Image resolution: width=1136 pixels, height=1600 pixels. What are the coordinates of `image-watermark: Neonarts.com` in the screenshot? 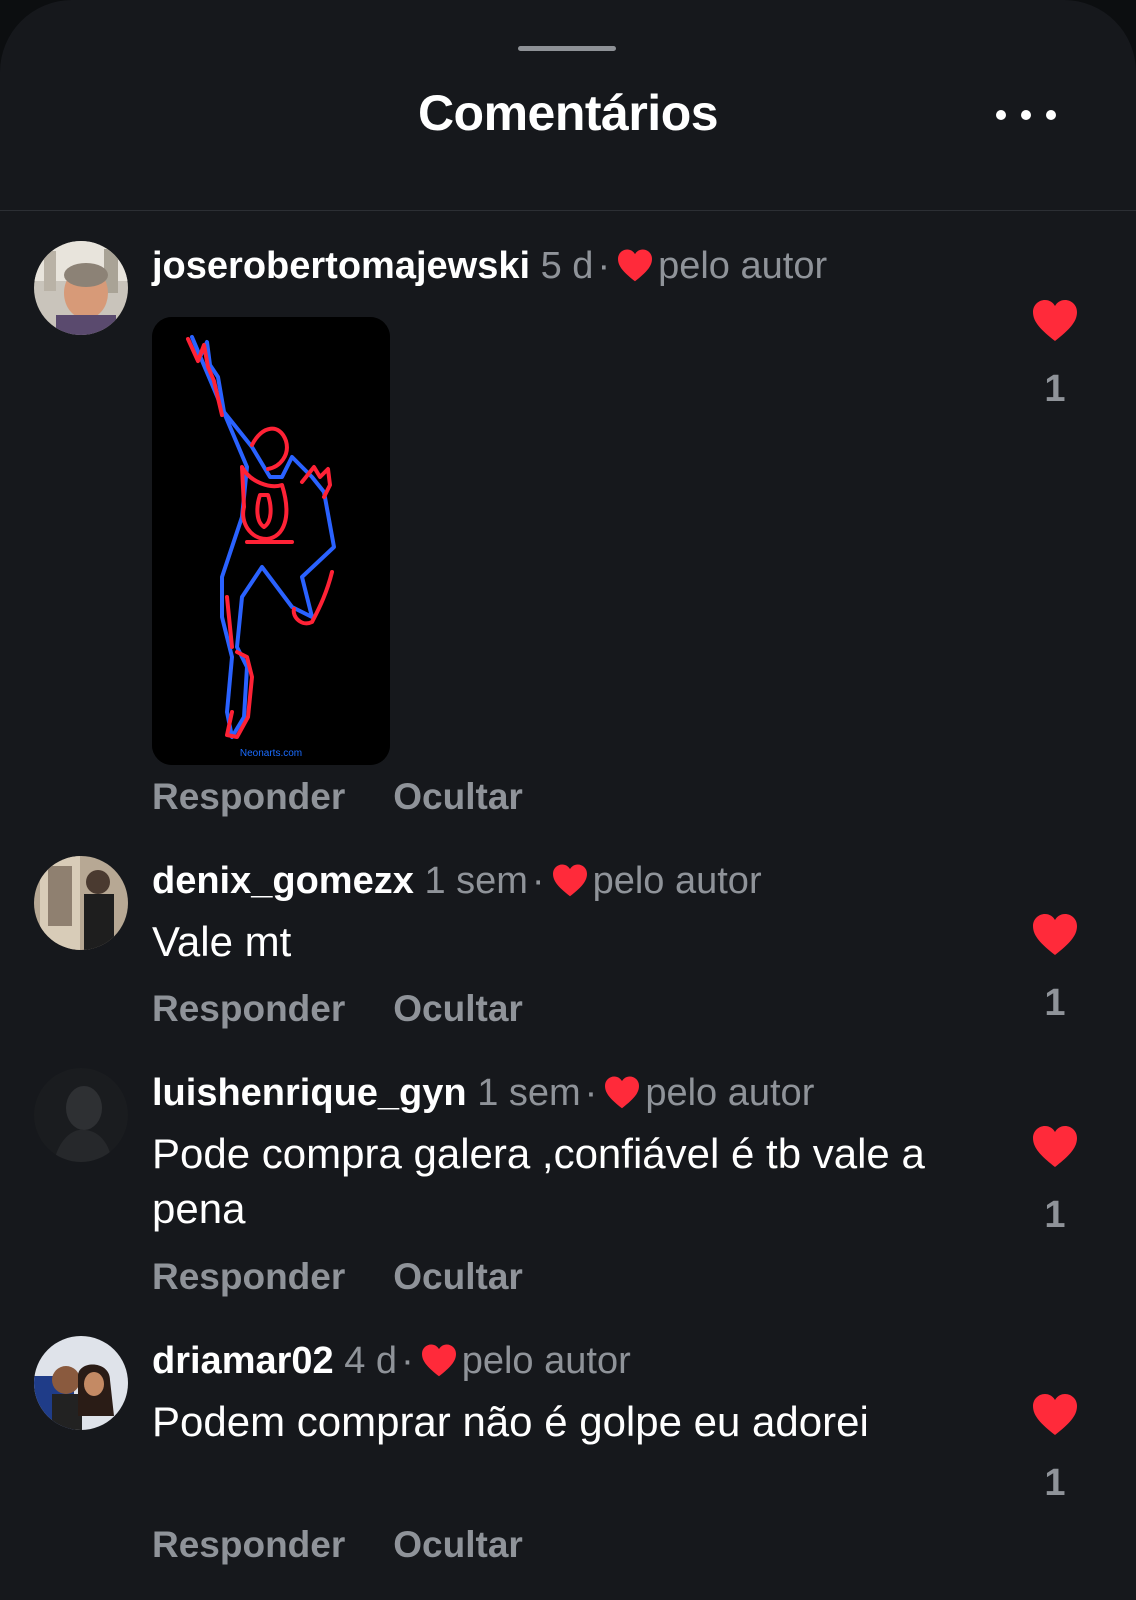 It's located at (271, 753).